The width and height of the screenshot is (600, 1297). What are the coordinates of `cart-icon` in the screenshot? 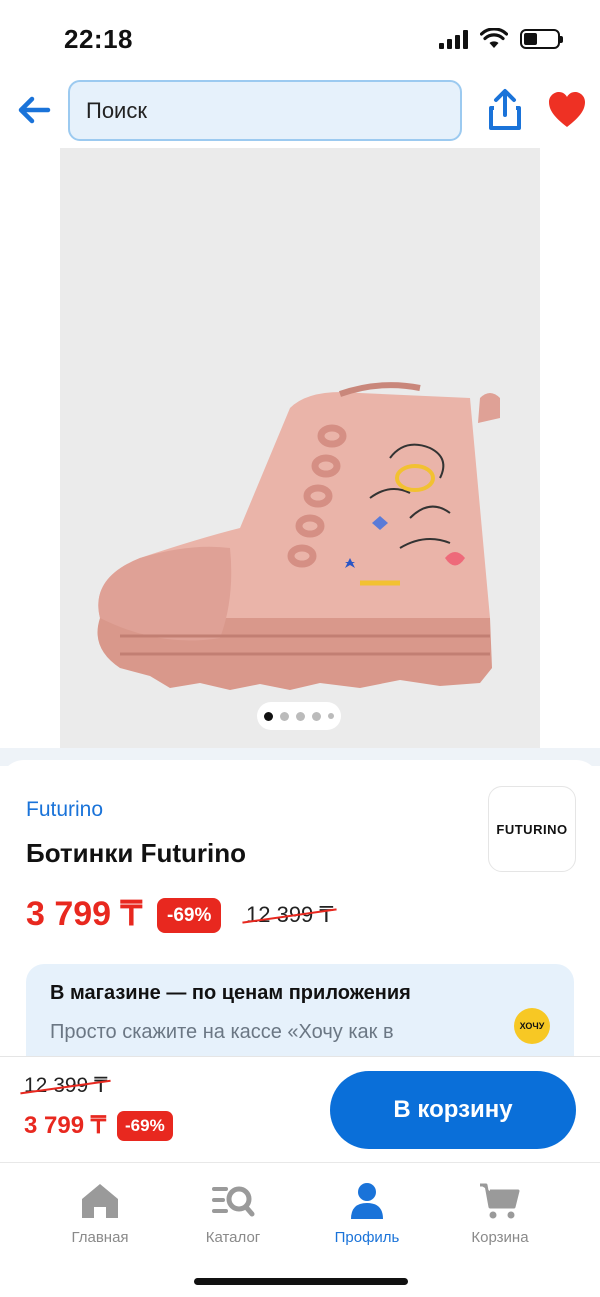 It's located at (500, 1201).